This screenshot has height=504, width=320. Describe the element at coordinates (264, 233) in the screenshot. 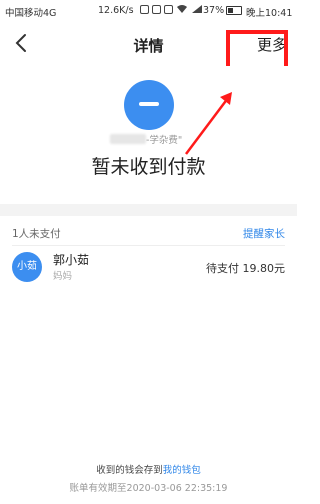

I see `remind-parents-button: 提醒家长` at that location.